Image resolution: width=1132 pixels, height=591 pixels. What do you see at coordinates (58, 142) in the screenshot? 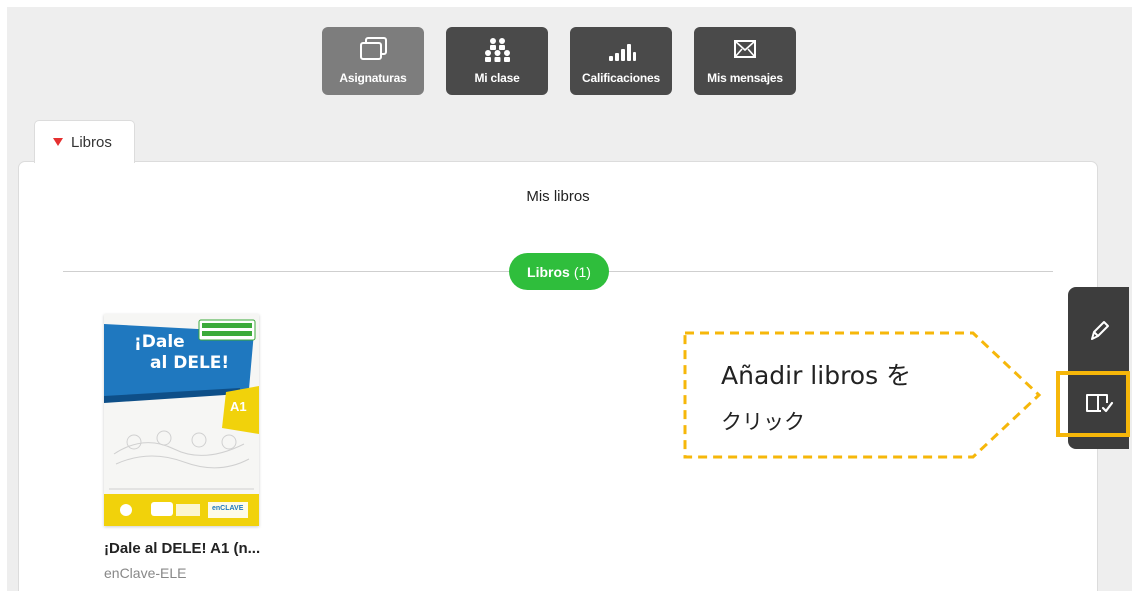
I see `triangle-down-icon` at bounding box center [58, 142].